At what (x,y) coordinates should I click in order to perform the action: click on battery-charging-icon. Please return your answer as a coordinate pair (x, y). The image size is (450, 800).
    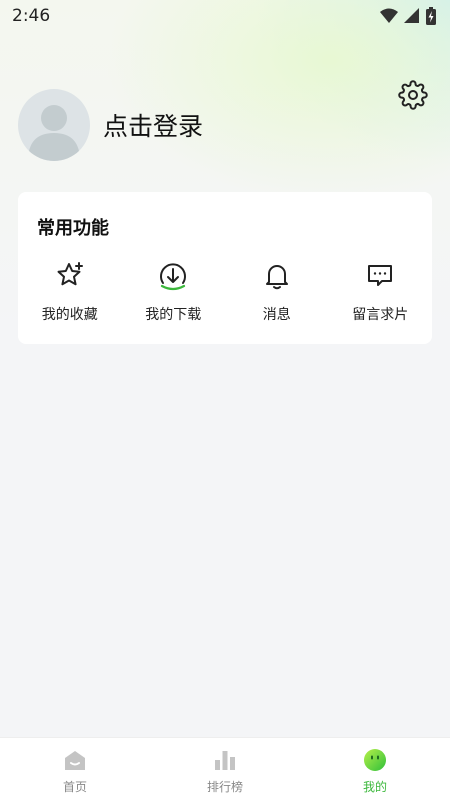
    Looking at the image, I should click on (431, 16).